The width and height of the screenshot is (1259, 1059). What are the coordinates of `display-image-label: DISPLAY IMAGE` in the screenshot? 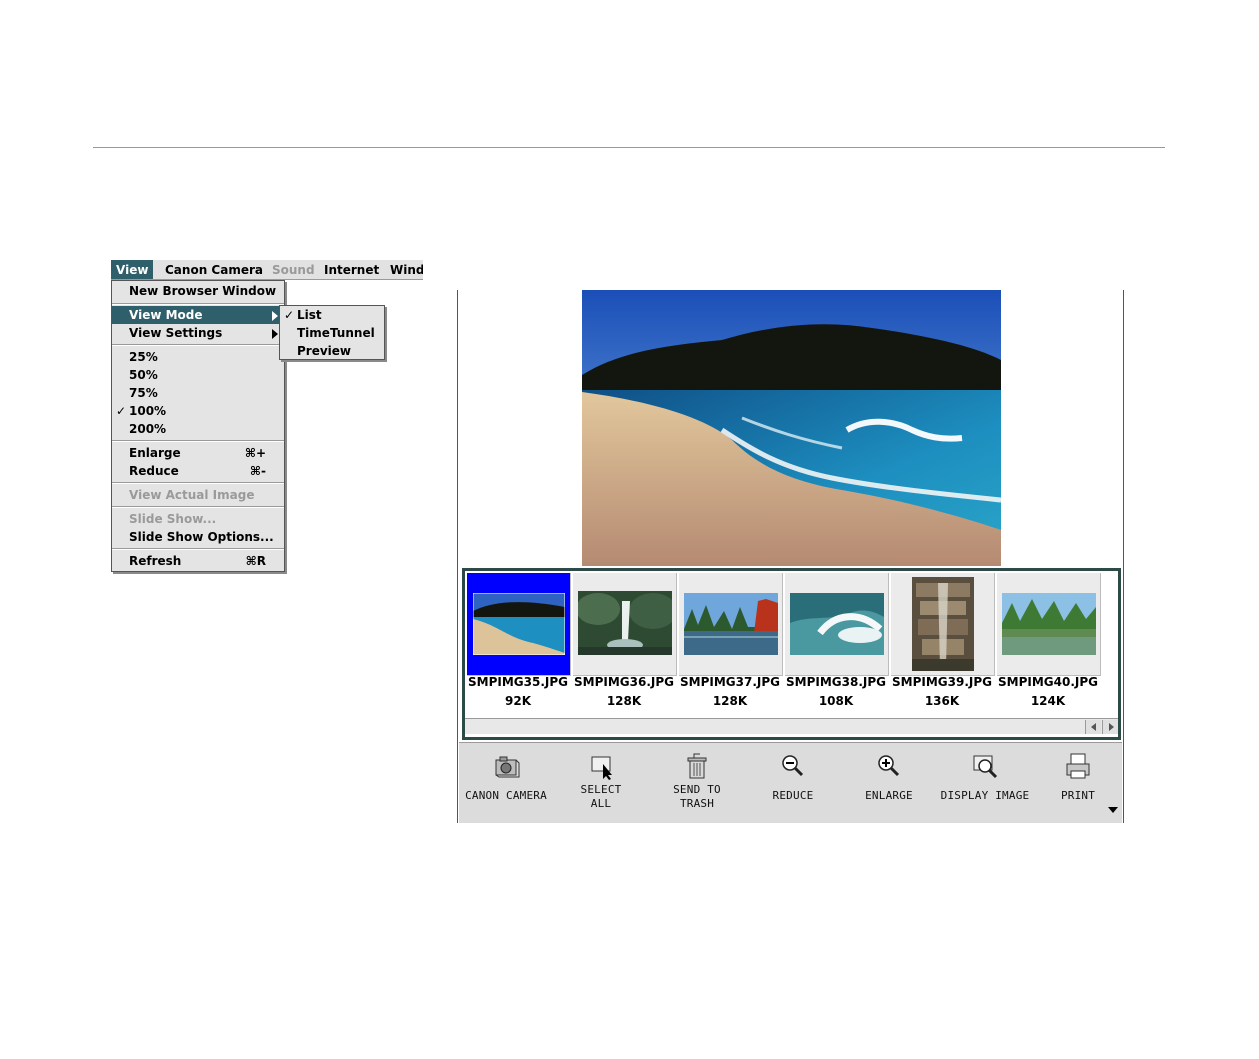 It's located at (985, 795).